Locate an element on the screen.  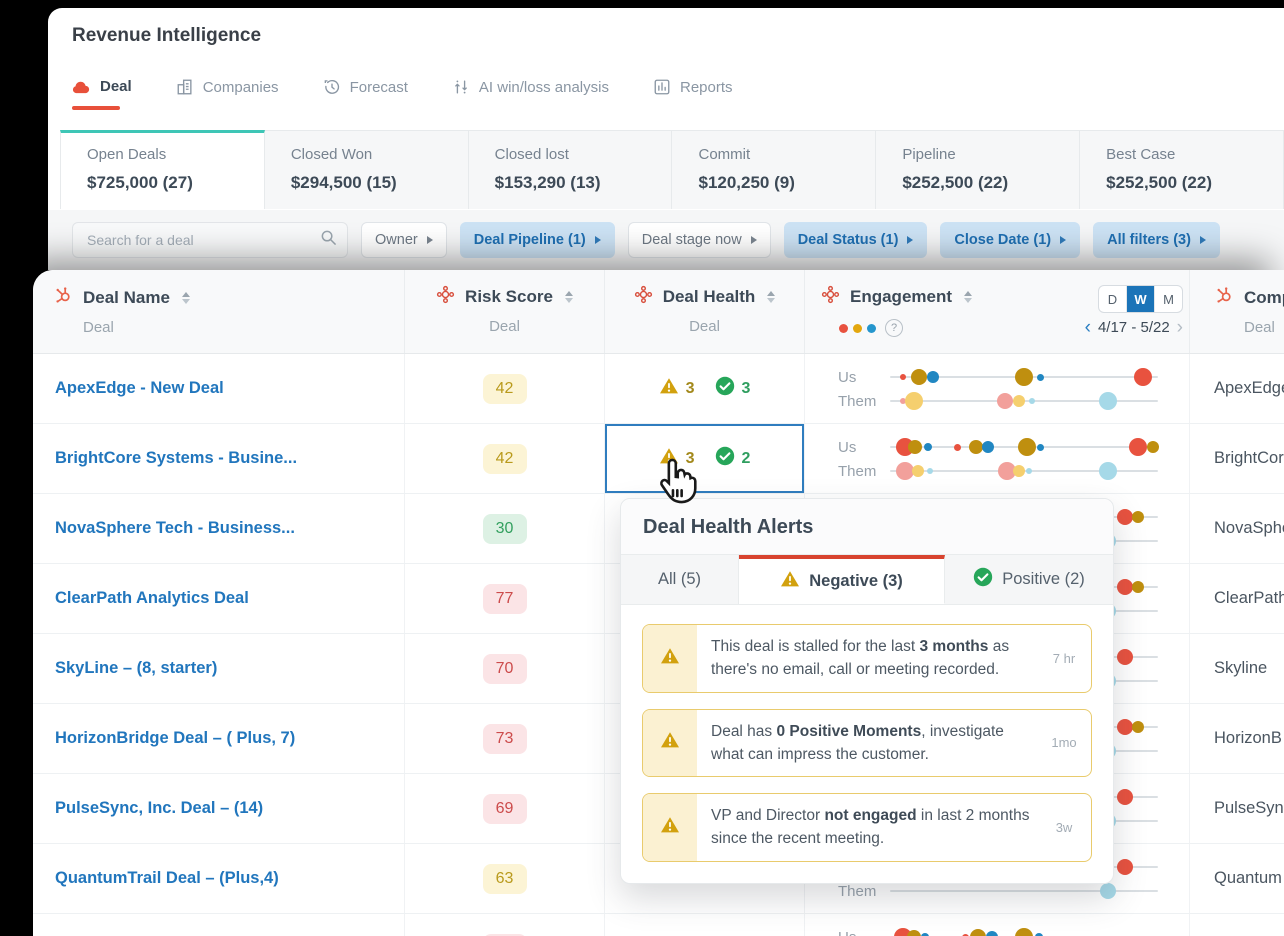
summary-label: Closed lost is located at coordinates (531, 154).